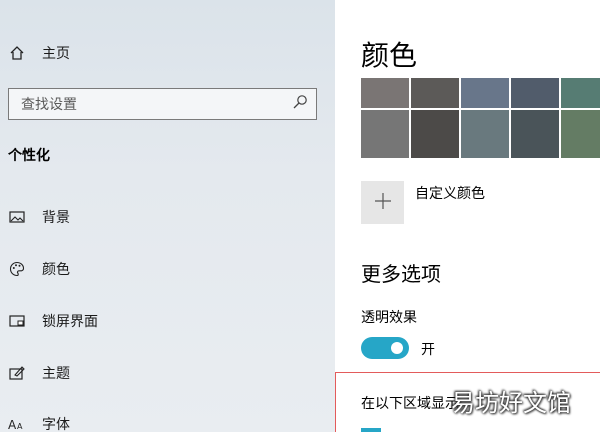 This screenshot has width=600, height=432. I want to click on sidebar-item-themes: 主题, so click(39, 373).